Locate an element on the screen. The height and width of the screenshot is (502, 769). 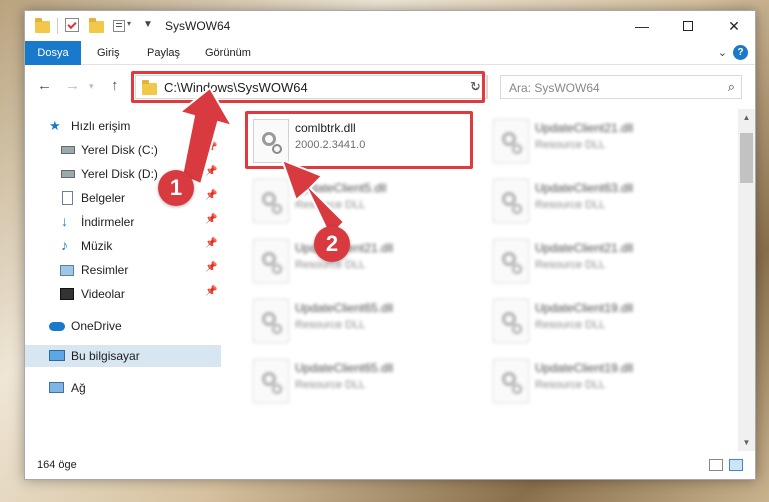
scroll-down-icon: ▼ is located at coordinates (746, 442).